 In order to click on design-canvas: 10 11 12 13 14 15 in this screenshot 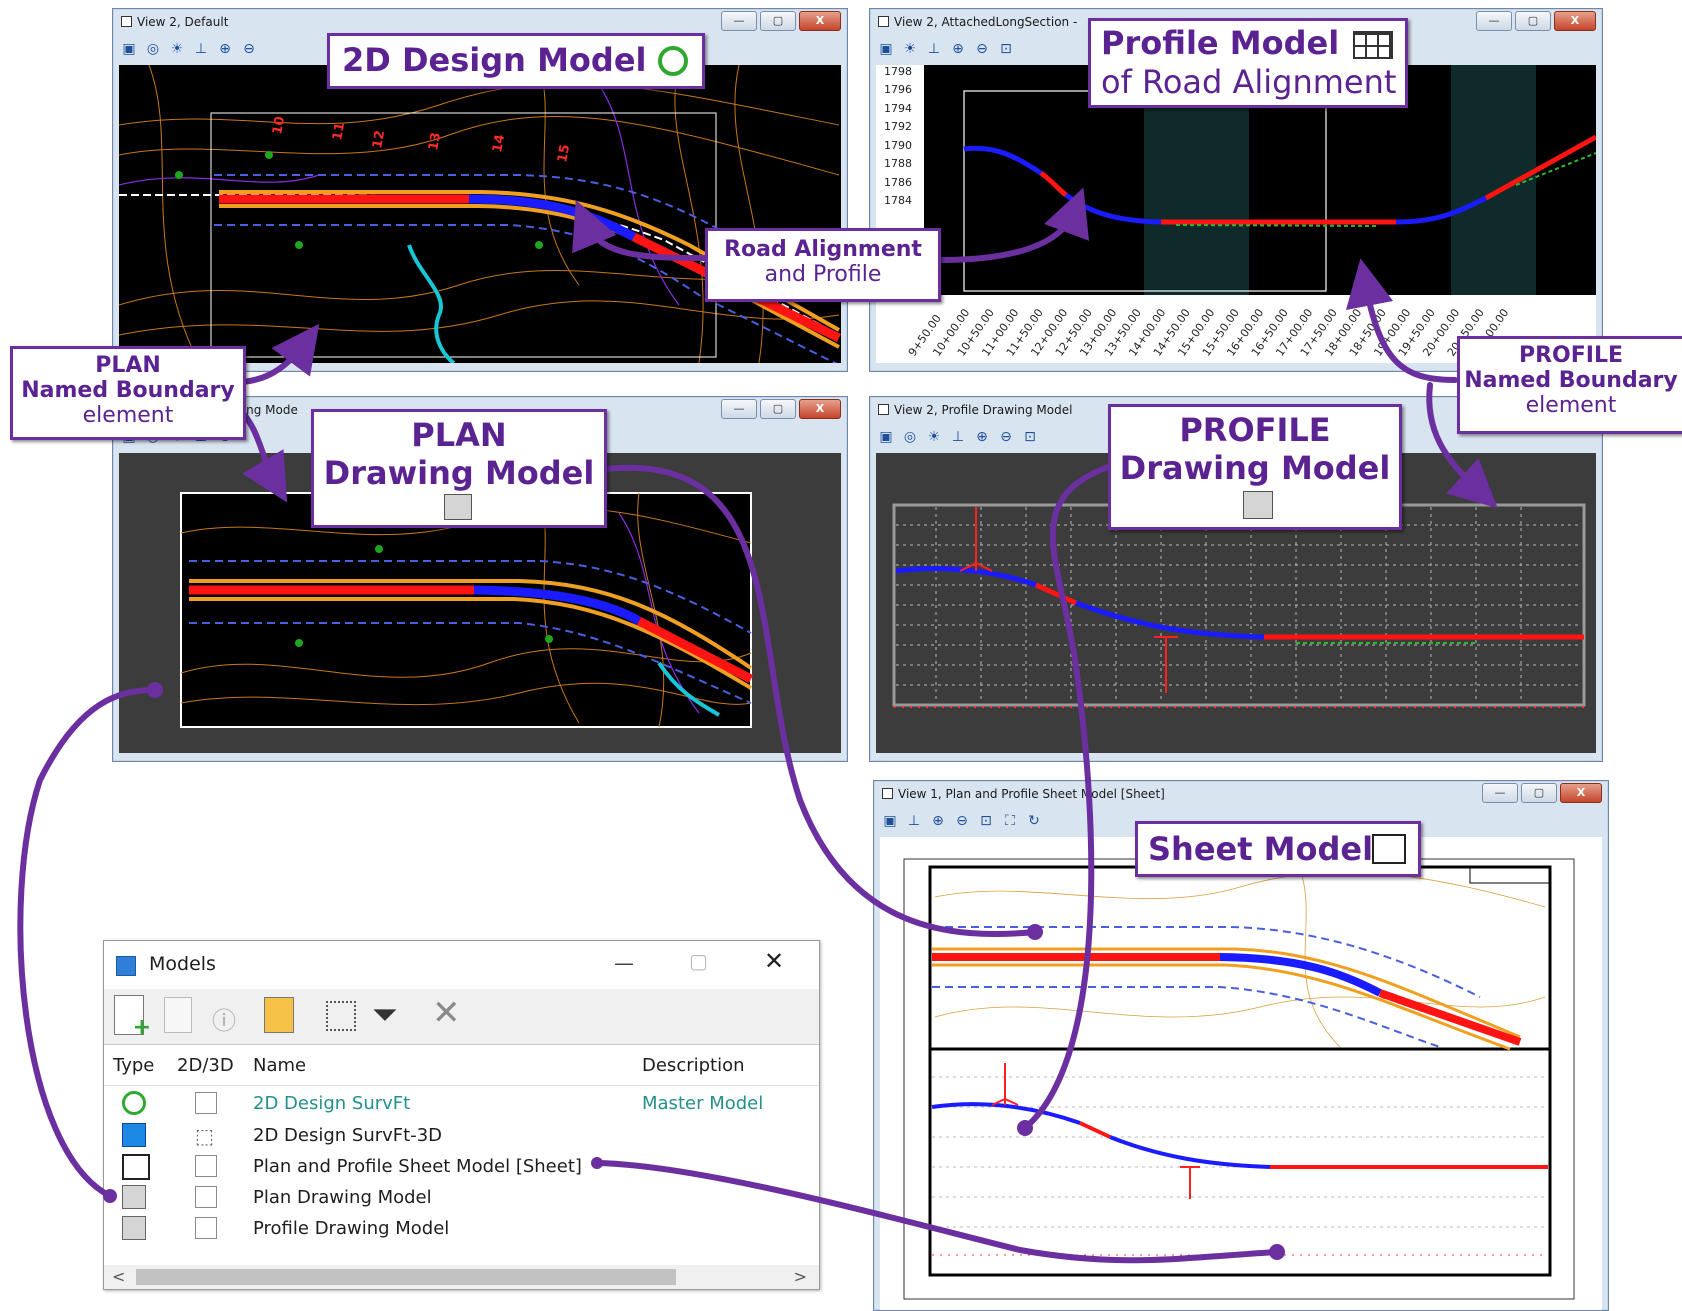, I will do `click(480, 214)`.